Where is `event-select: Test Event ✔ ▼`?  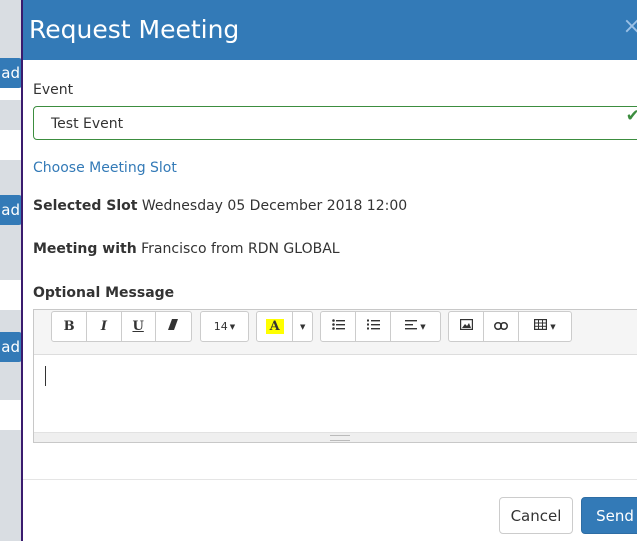
event-select: Test Event ✔ ▼ is located at coordinates (335, 123).